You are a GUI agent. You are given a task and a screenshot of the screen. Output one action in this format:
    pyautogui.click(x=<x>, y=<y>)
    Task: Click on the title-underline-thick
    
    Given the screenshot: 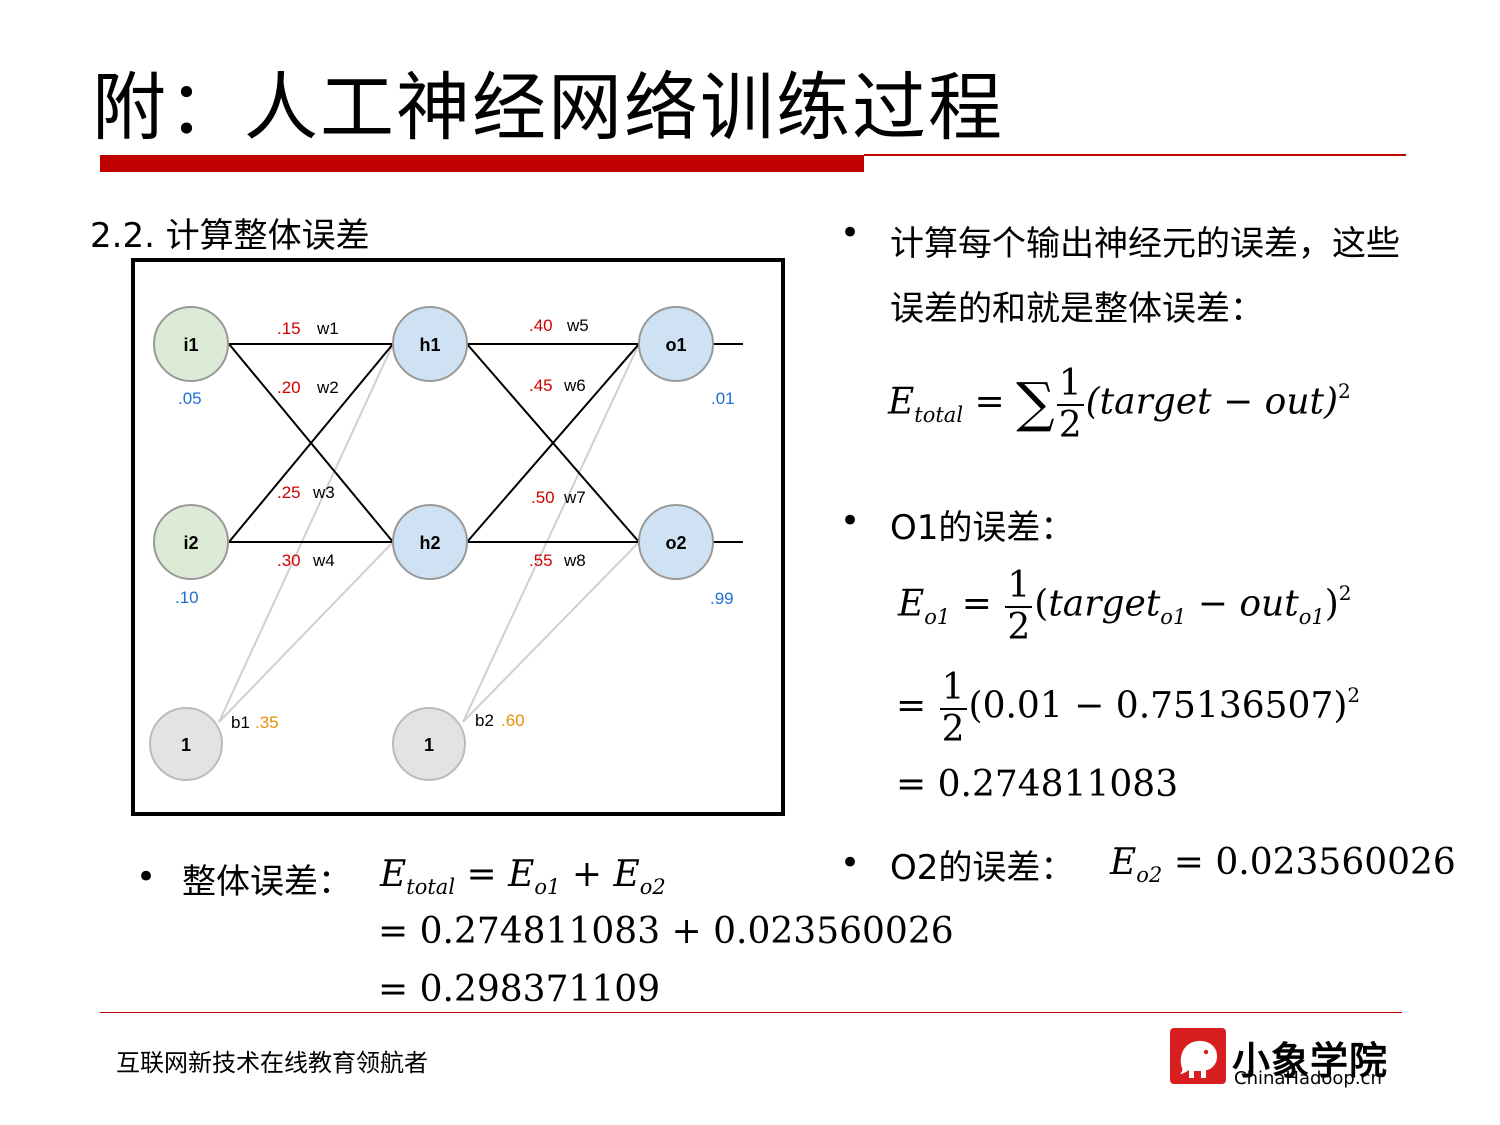 What is the action you would take?
    pyautogui.click(x=482, y=163)
    